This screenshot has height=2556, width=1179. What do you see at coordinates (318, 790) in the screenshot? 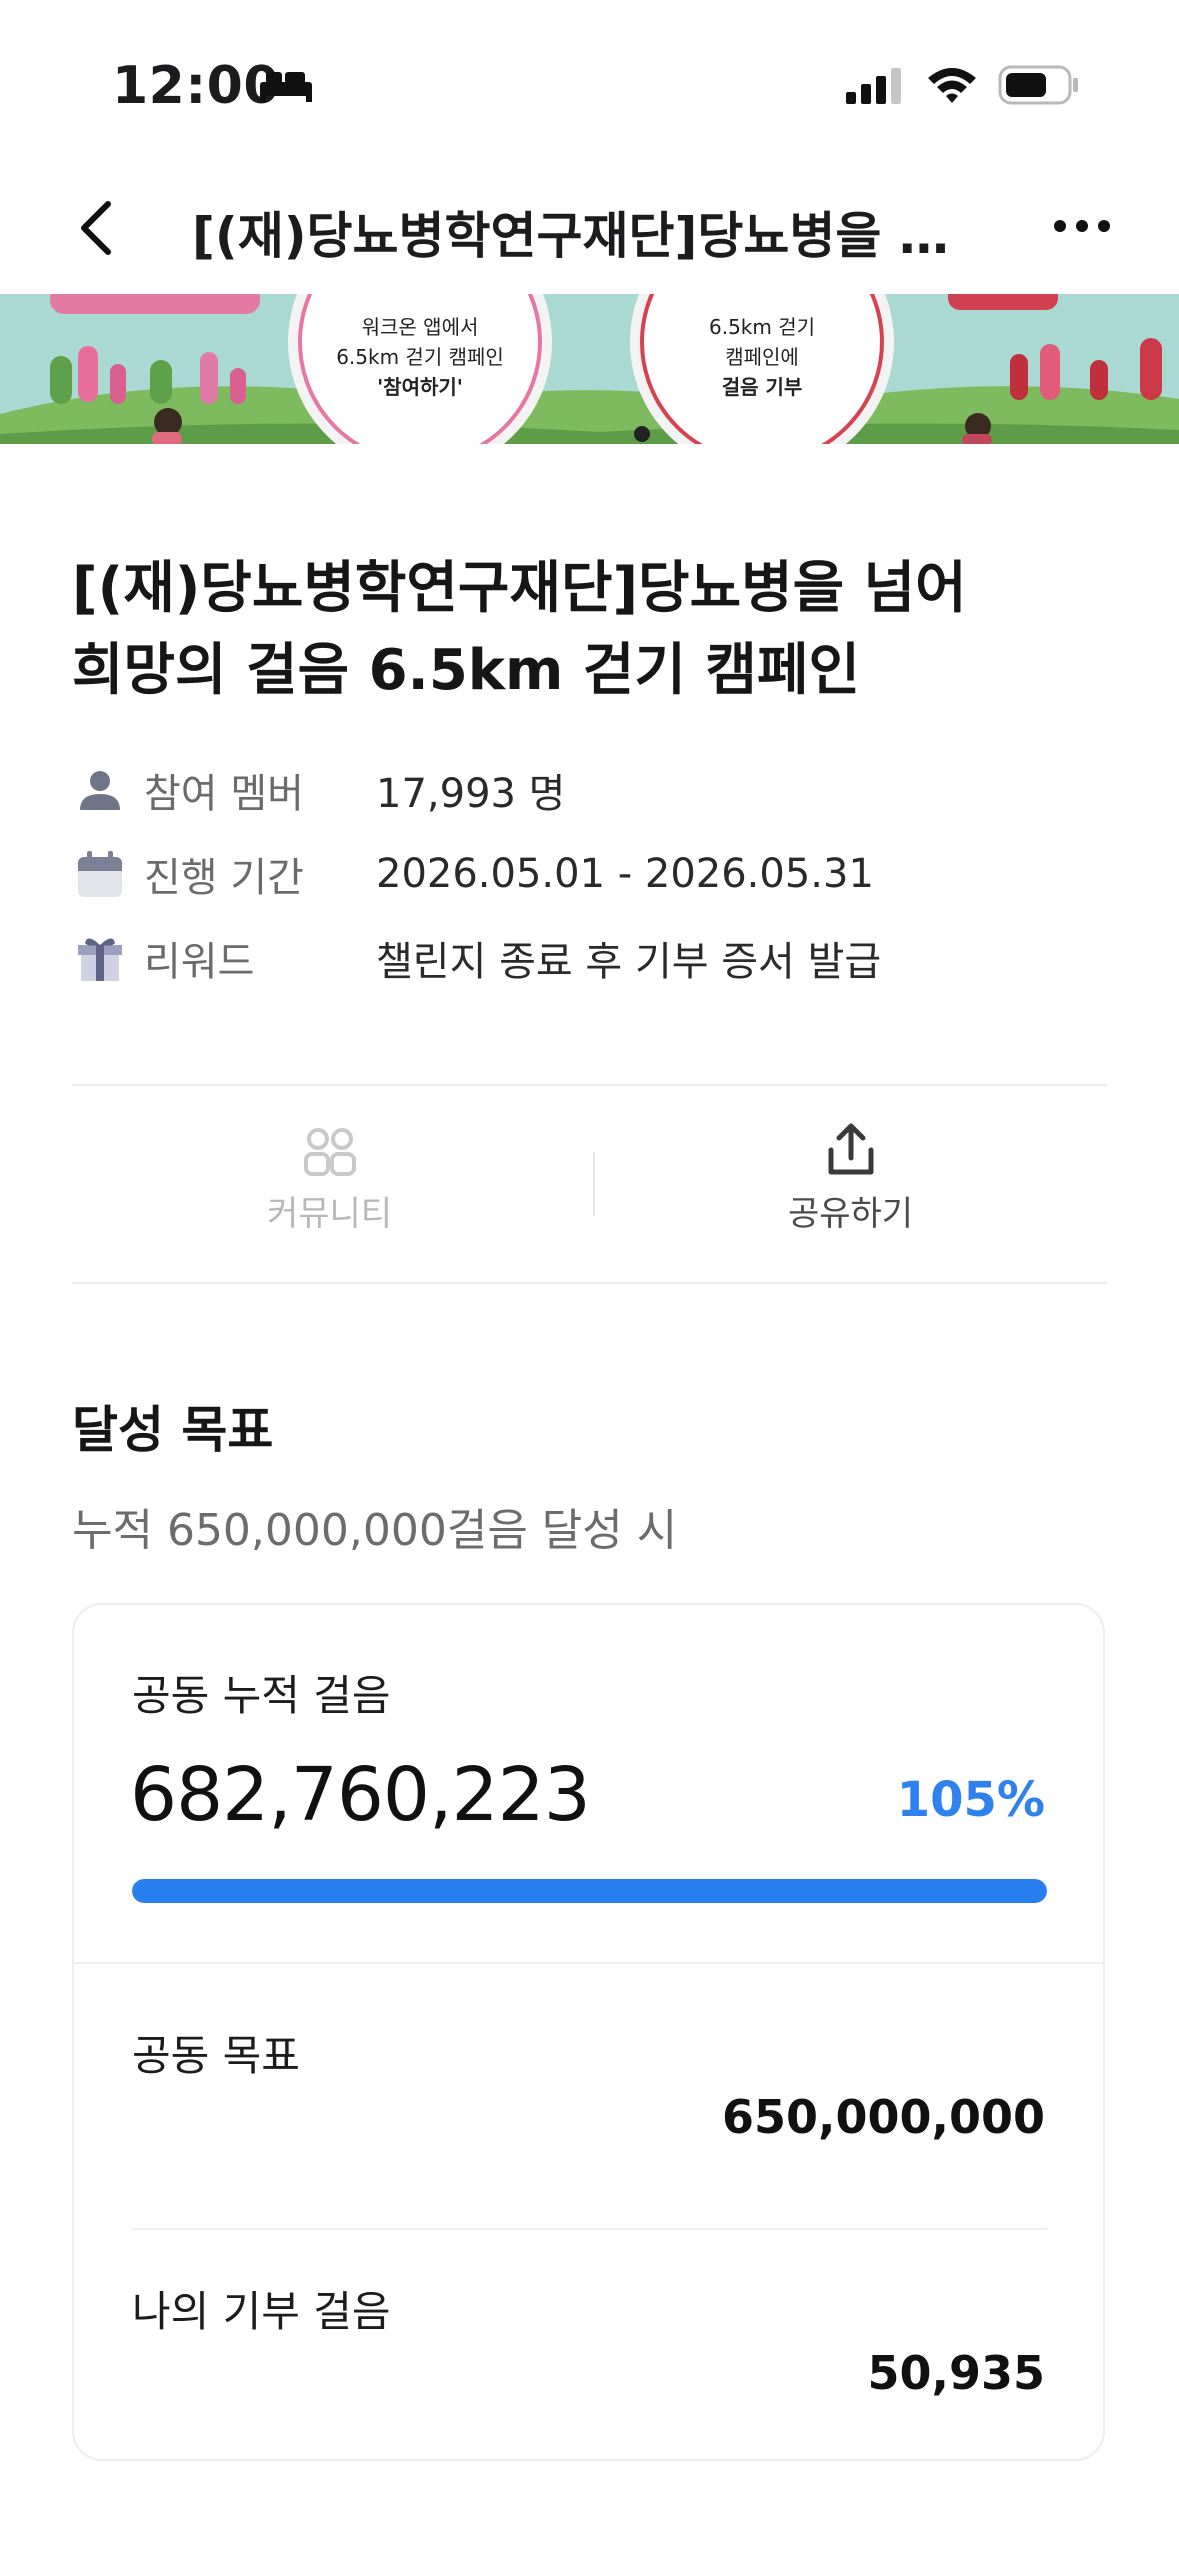
I see `info-row-members: 참여 멤버 17,993 명` at bounding box center [318, 790].